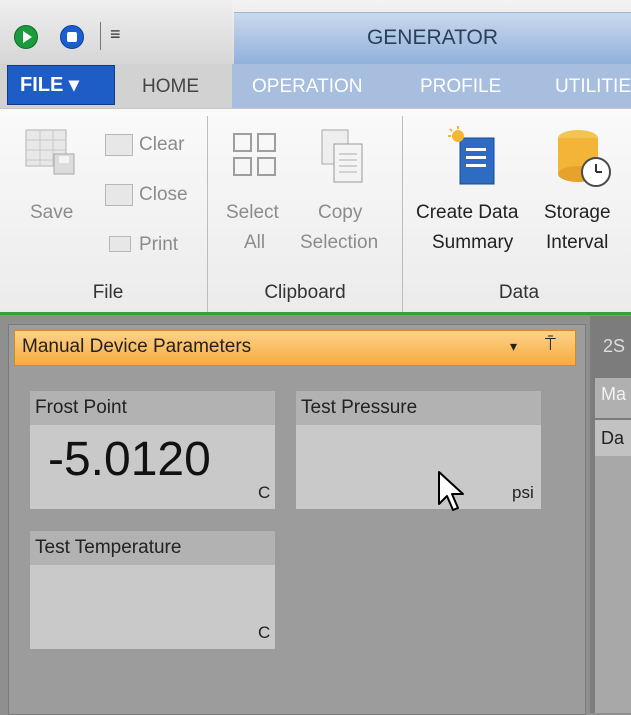 This screenshot has width=631, height=715. Describe the element at coordinates (613, 584) in the screenshot. I see `data-grid` at that location.